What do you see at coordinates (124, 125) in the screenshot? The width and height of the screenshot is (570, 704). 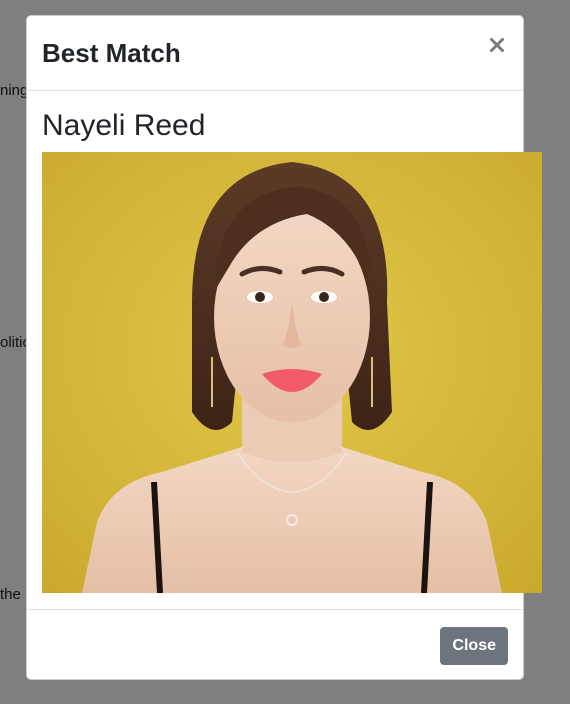 I see `match-name: Nayeli Reed` at bounding box center [124, 125].